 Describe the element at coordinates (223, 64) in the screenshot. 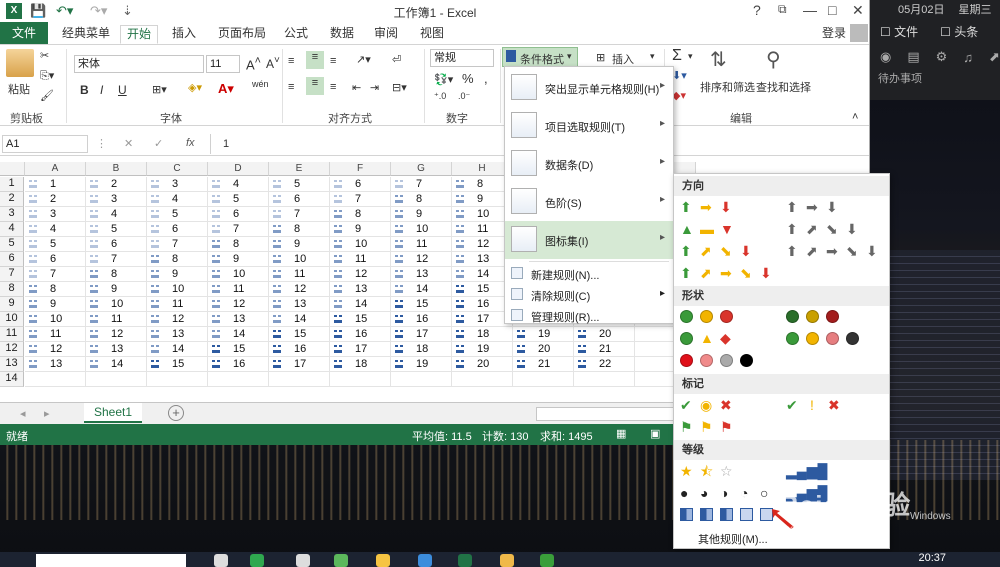

I see `font-size-select: 11` at that location.